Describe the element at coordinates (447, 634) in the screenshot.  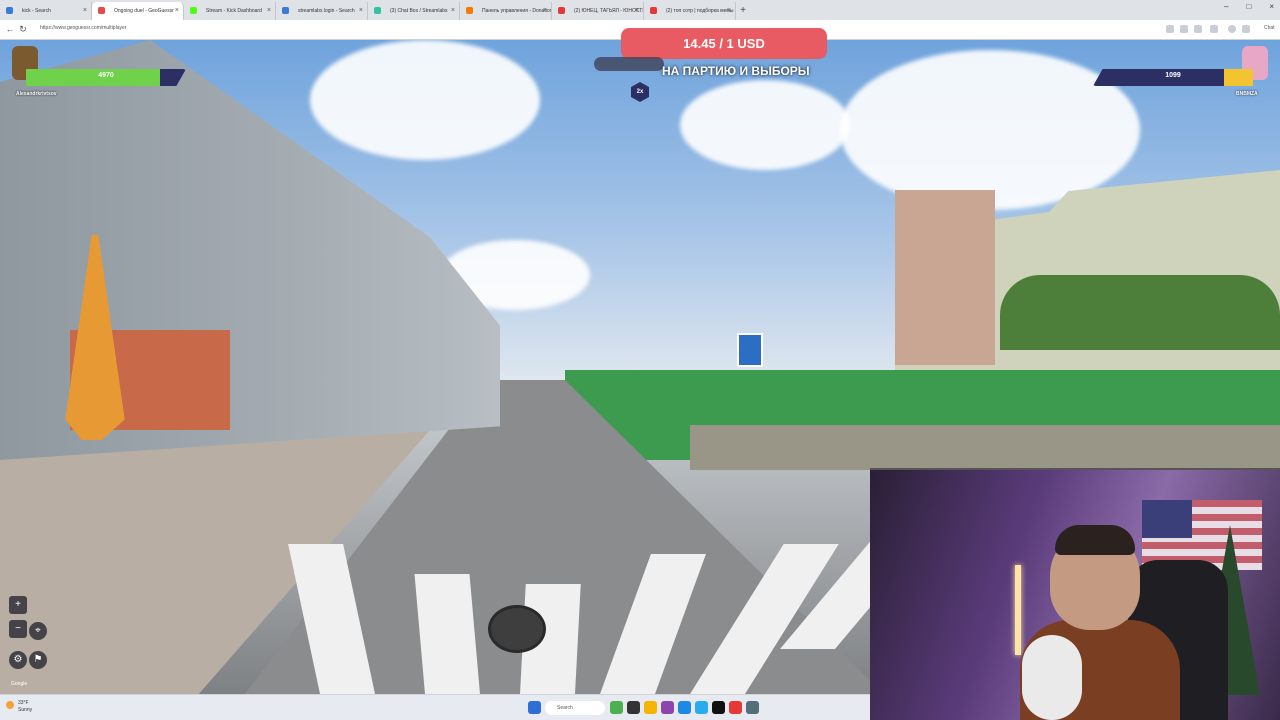
I see `crosswalk-stripe` at that location.